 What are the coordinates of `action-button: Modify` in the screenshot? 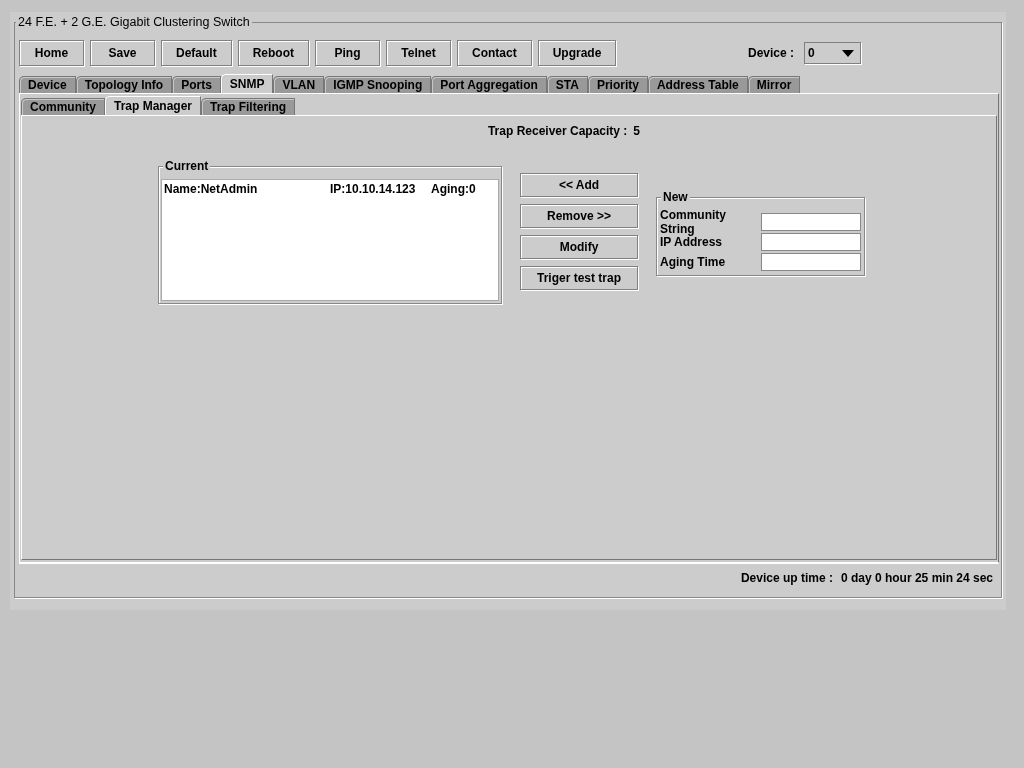 It's located at (579, 247).